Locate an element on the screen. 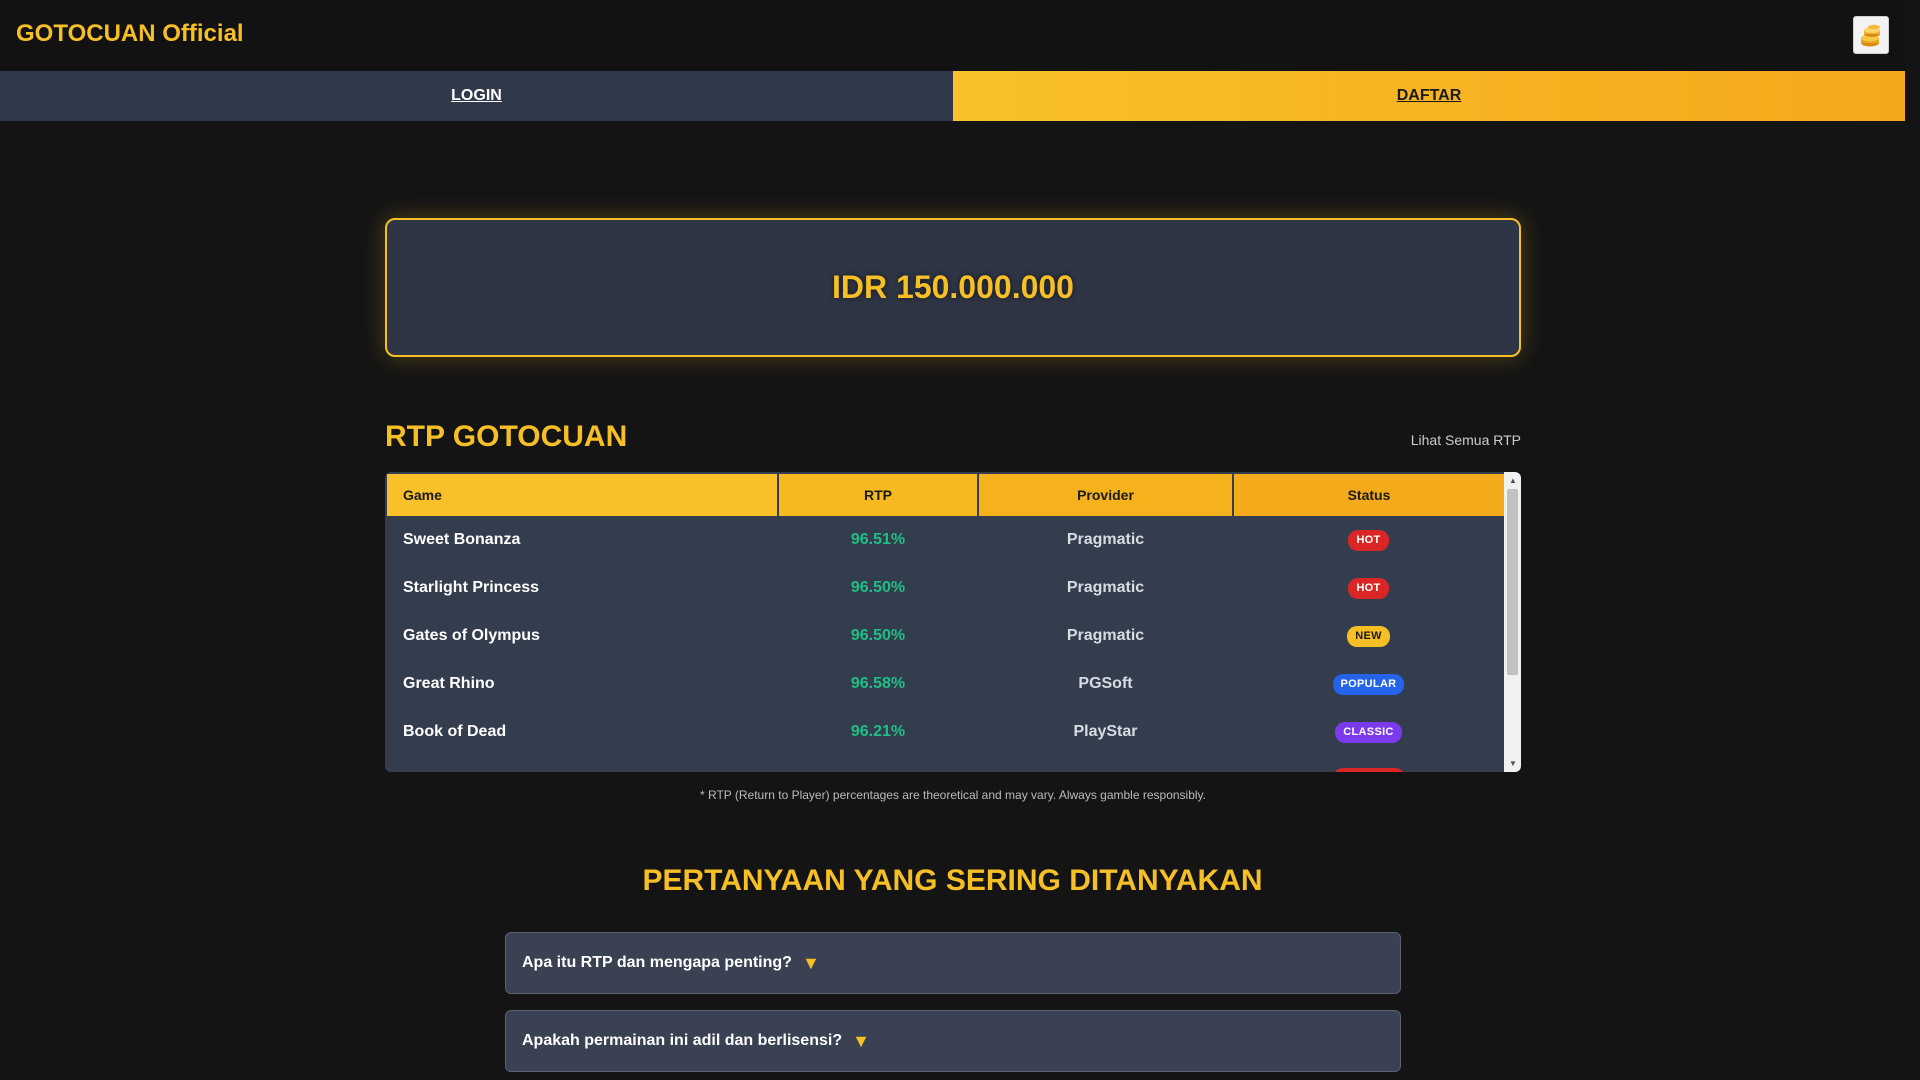 This screenshot has width=1920, height=1080. jackpot-amount: IDR 150.000.000 is located at coordinates (953, 287).